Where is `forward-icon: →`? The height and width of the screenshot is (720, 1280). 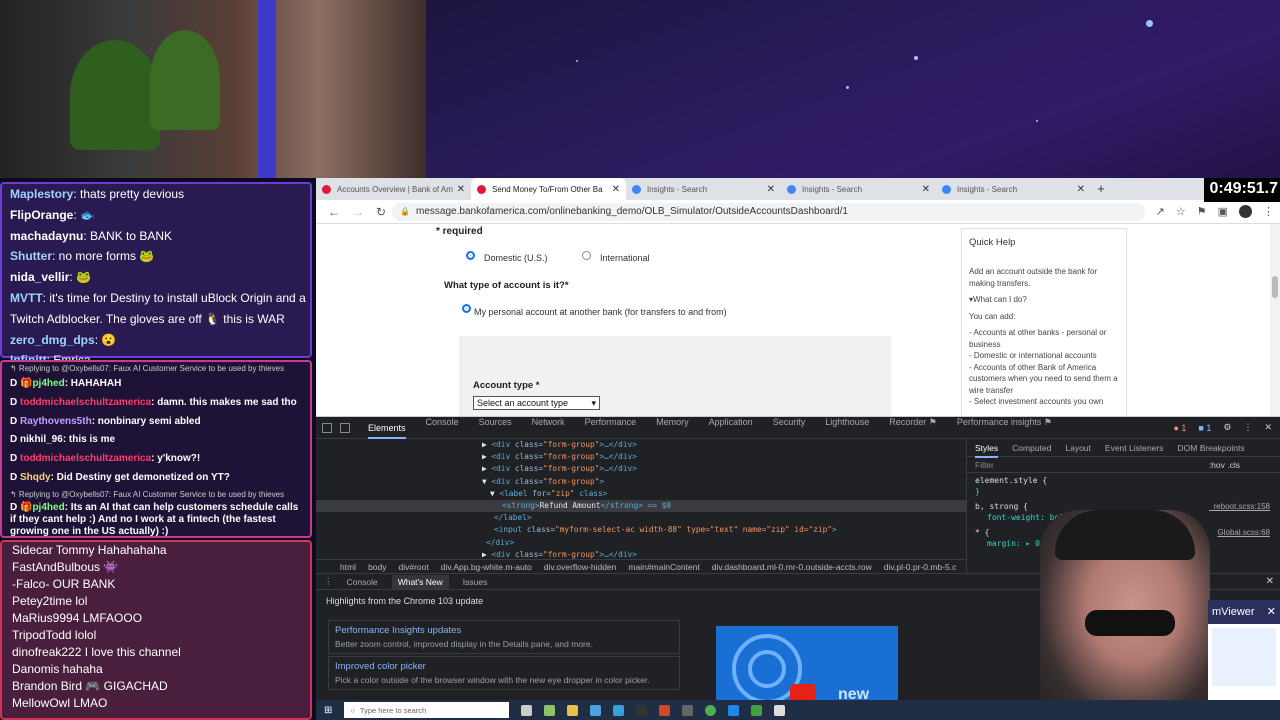 forward-icon: → is located at coordinates (358, 212).